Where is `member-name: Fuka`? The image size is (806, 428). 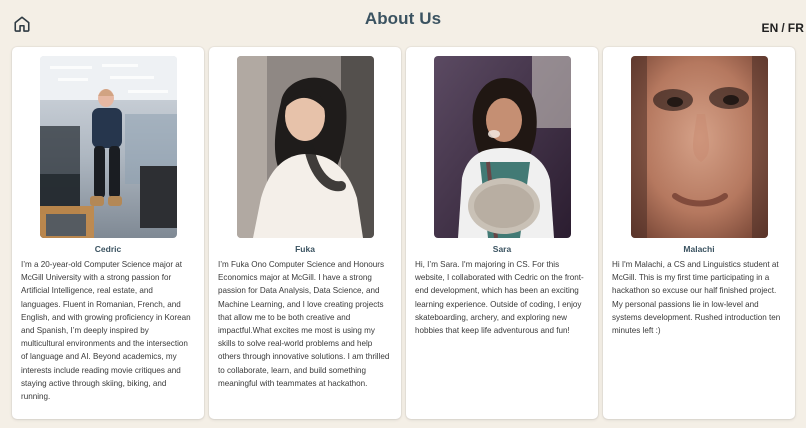
member-name: Fuka is located at coordinates (305, 249).